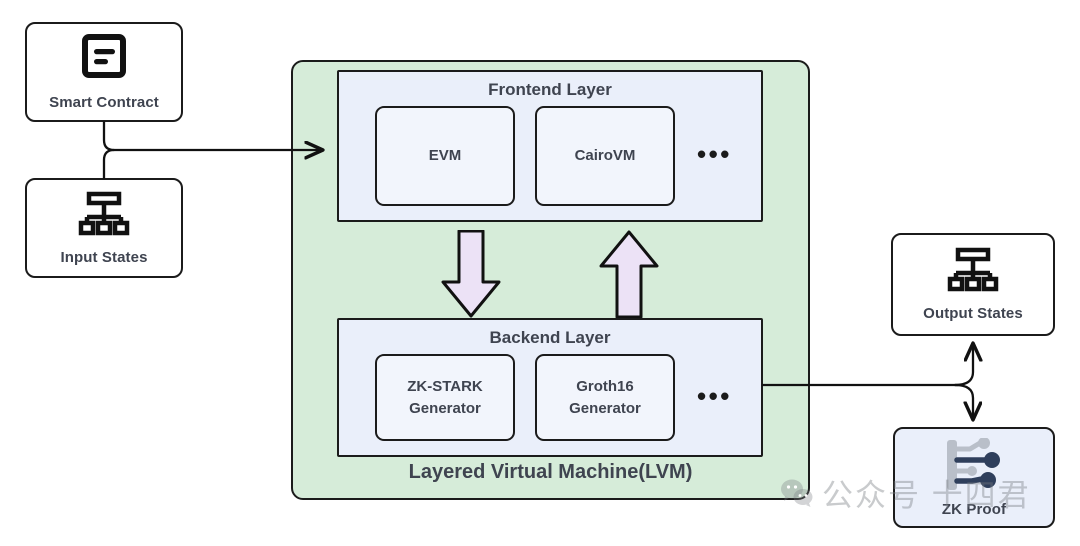 This screenshot has width=1080, height=546. I want to click on lvm-title: Layered Virtual Machine(LVM), so click(550, 472).